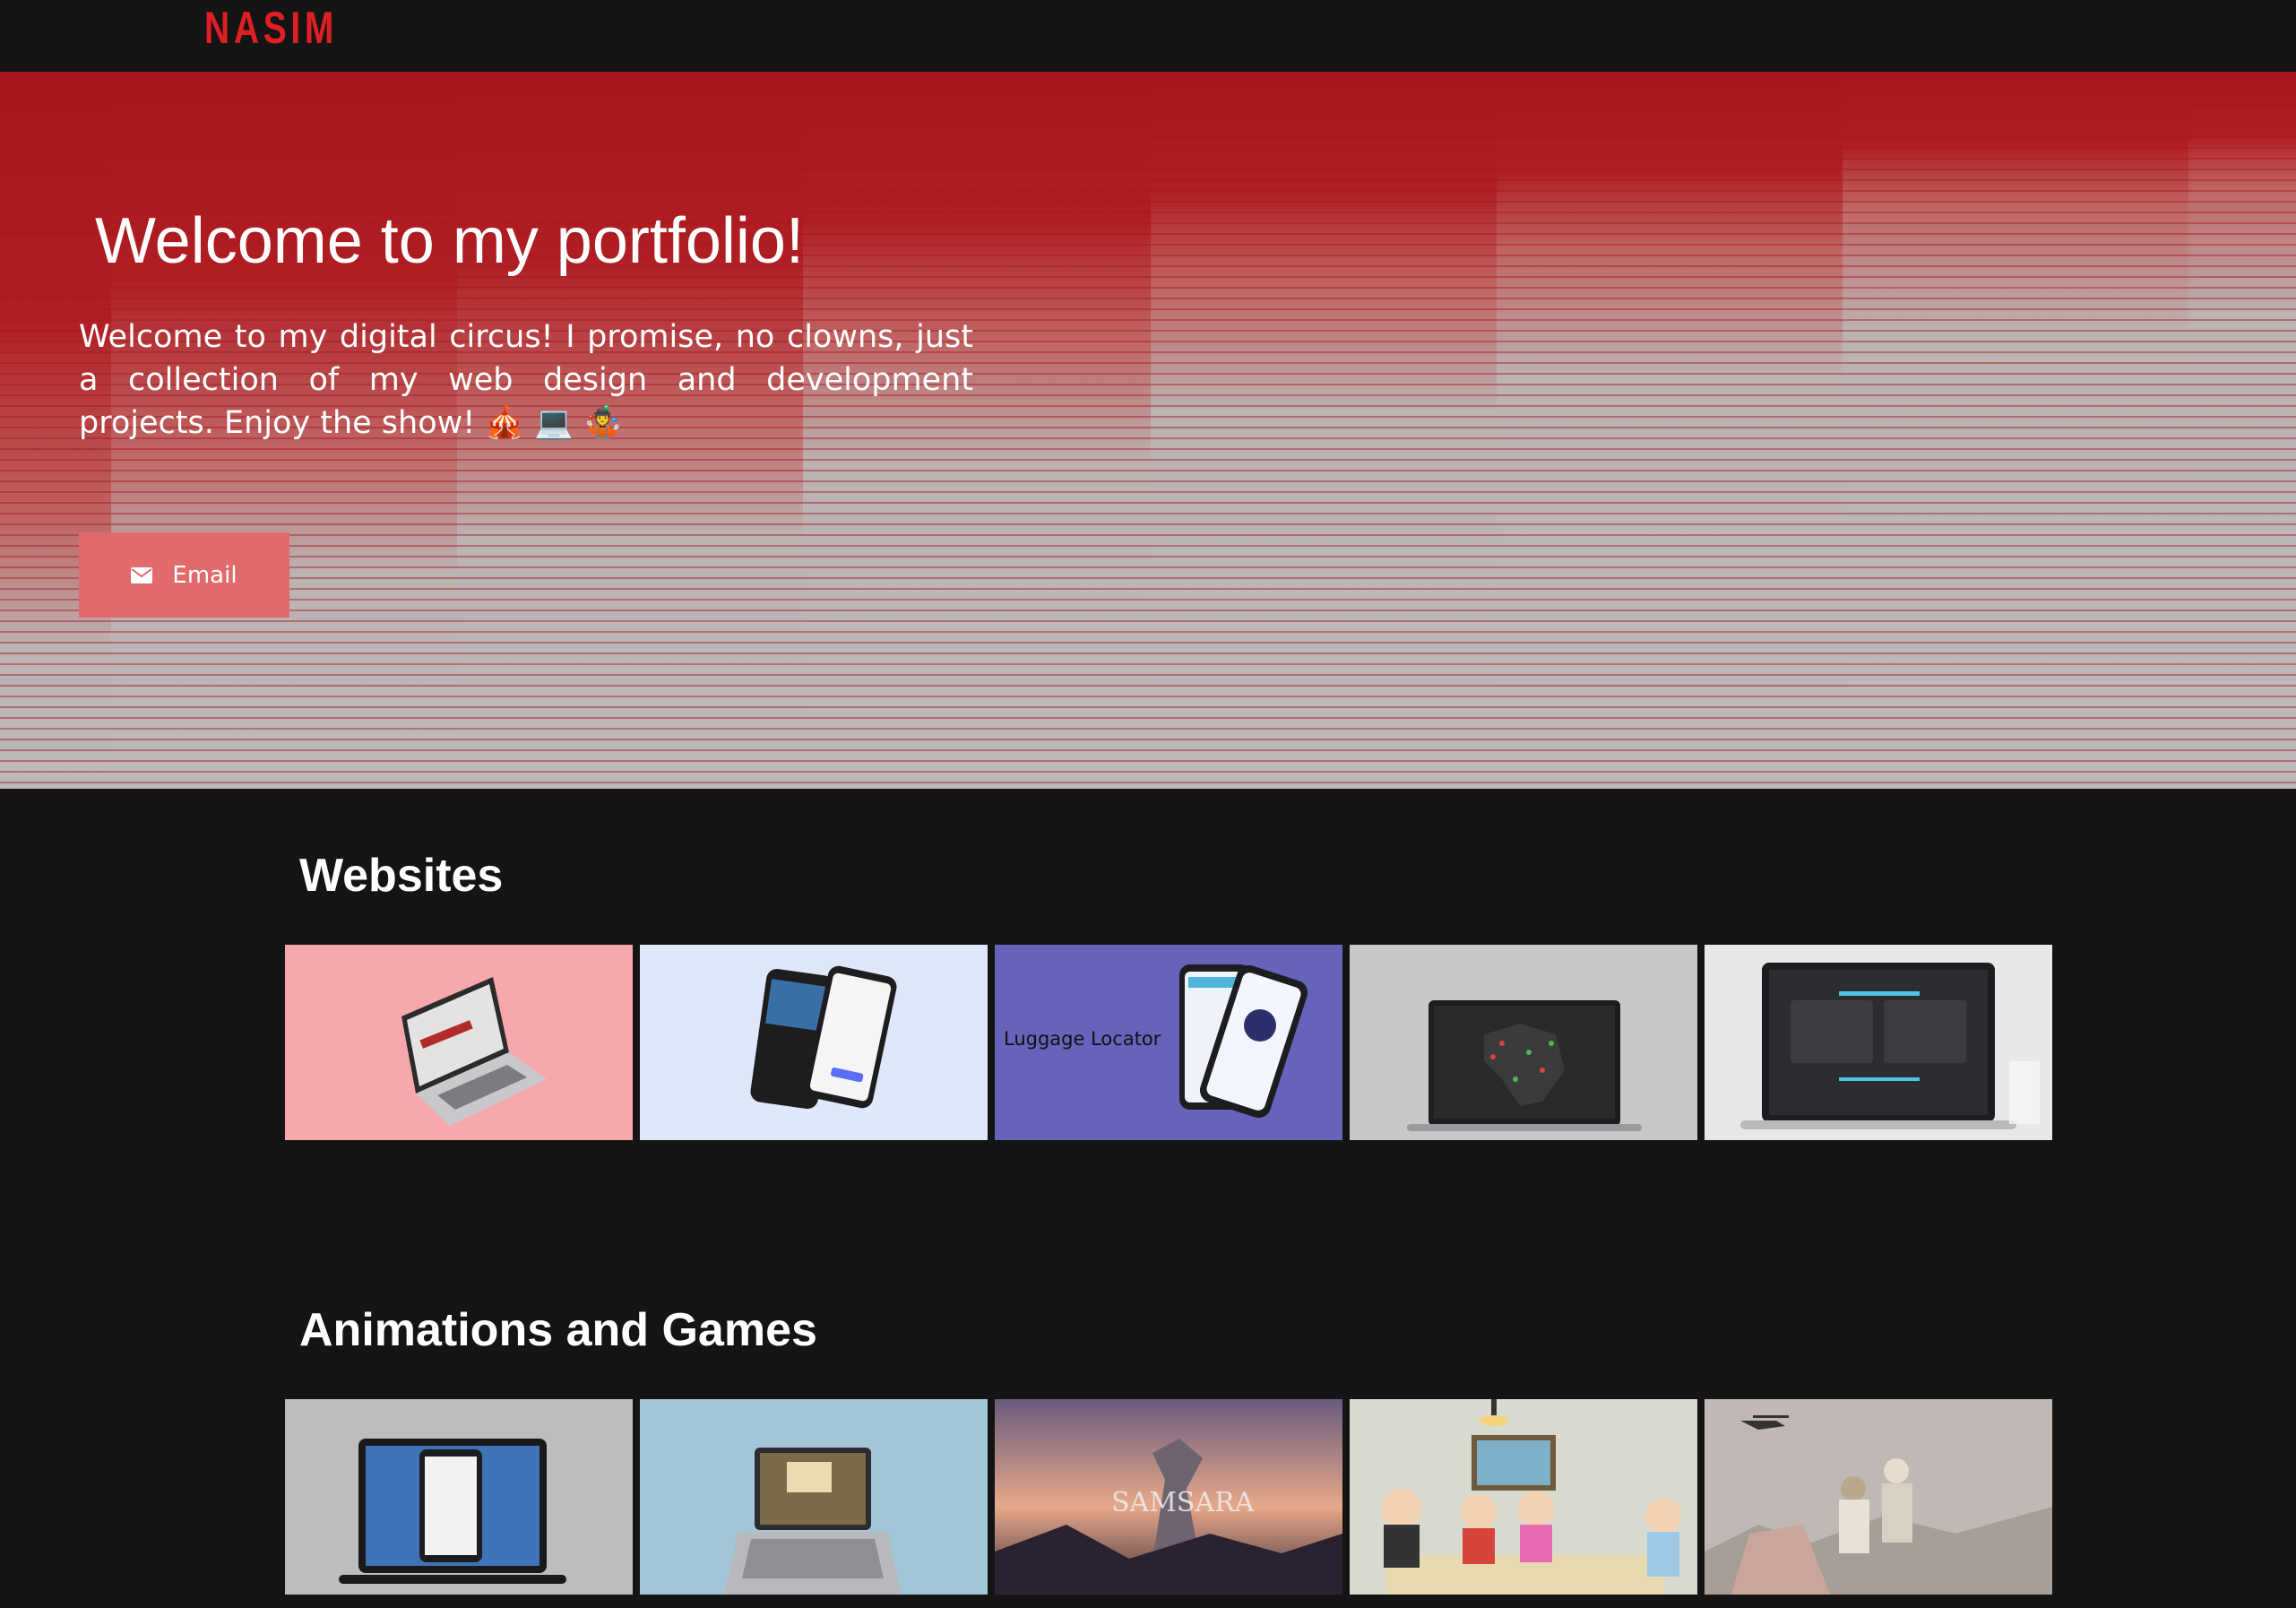 The image size is (2296, 1608). I want to click on luggage-locator-caption: Luggage Locator, so click(1083, 1039).